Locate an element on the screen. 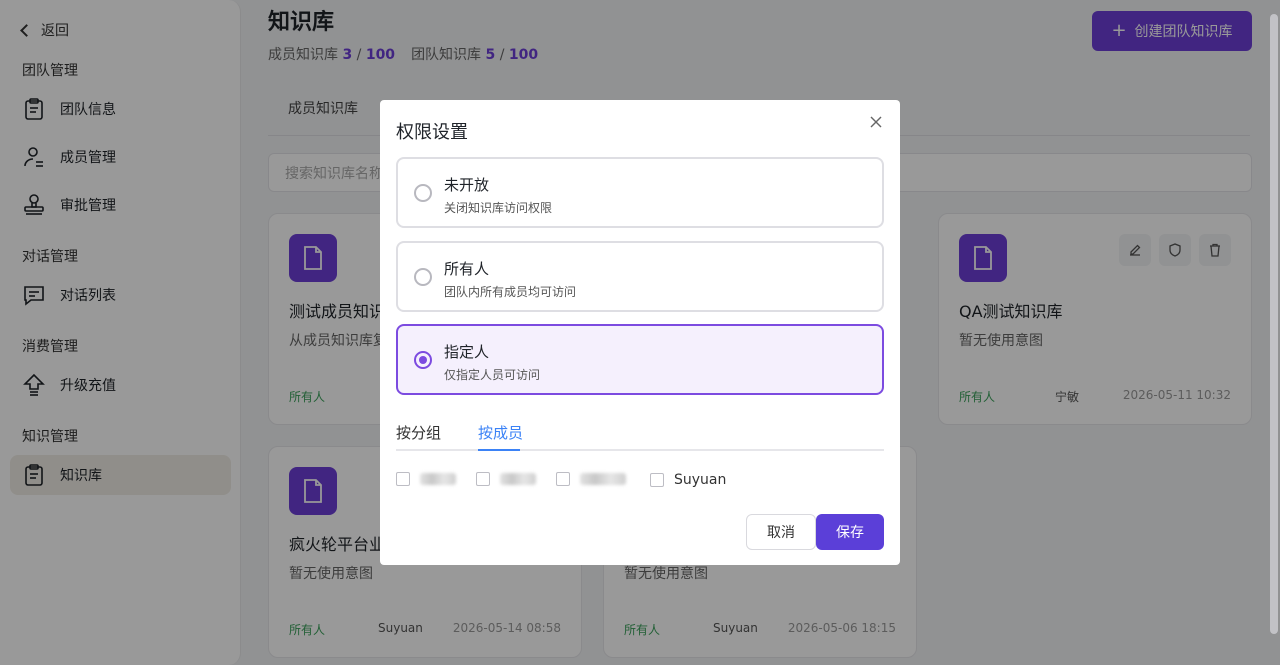  permission-option-specified: 指定人 仅指定人员可访问 is located at coordinates (640, 359).